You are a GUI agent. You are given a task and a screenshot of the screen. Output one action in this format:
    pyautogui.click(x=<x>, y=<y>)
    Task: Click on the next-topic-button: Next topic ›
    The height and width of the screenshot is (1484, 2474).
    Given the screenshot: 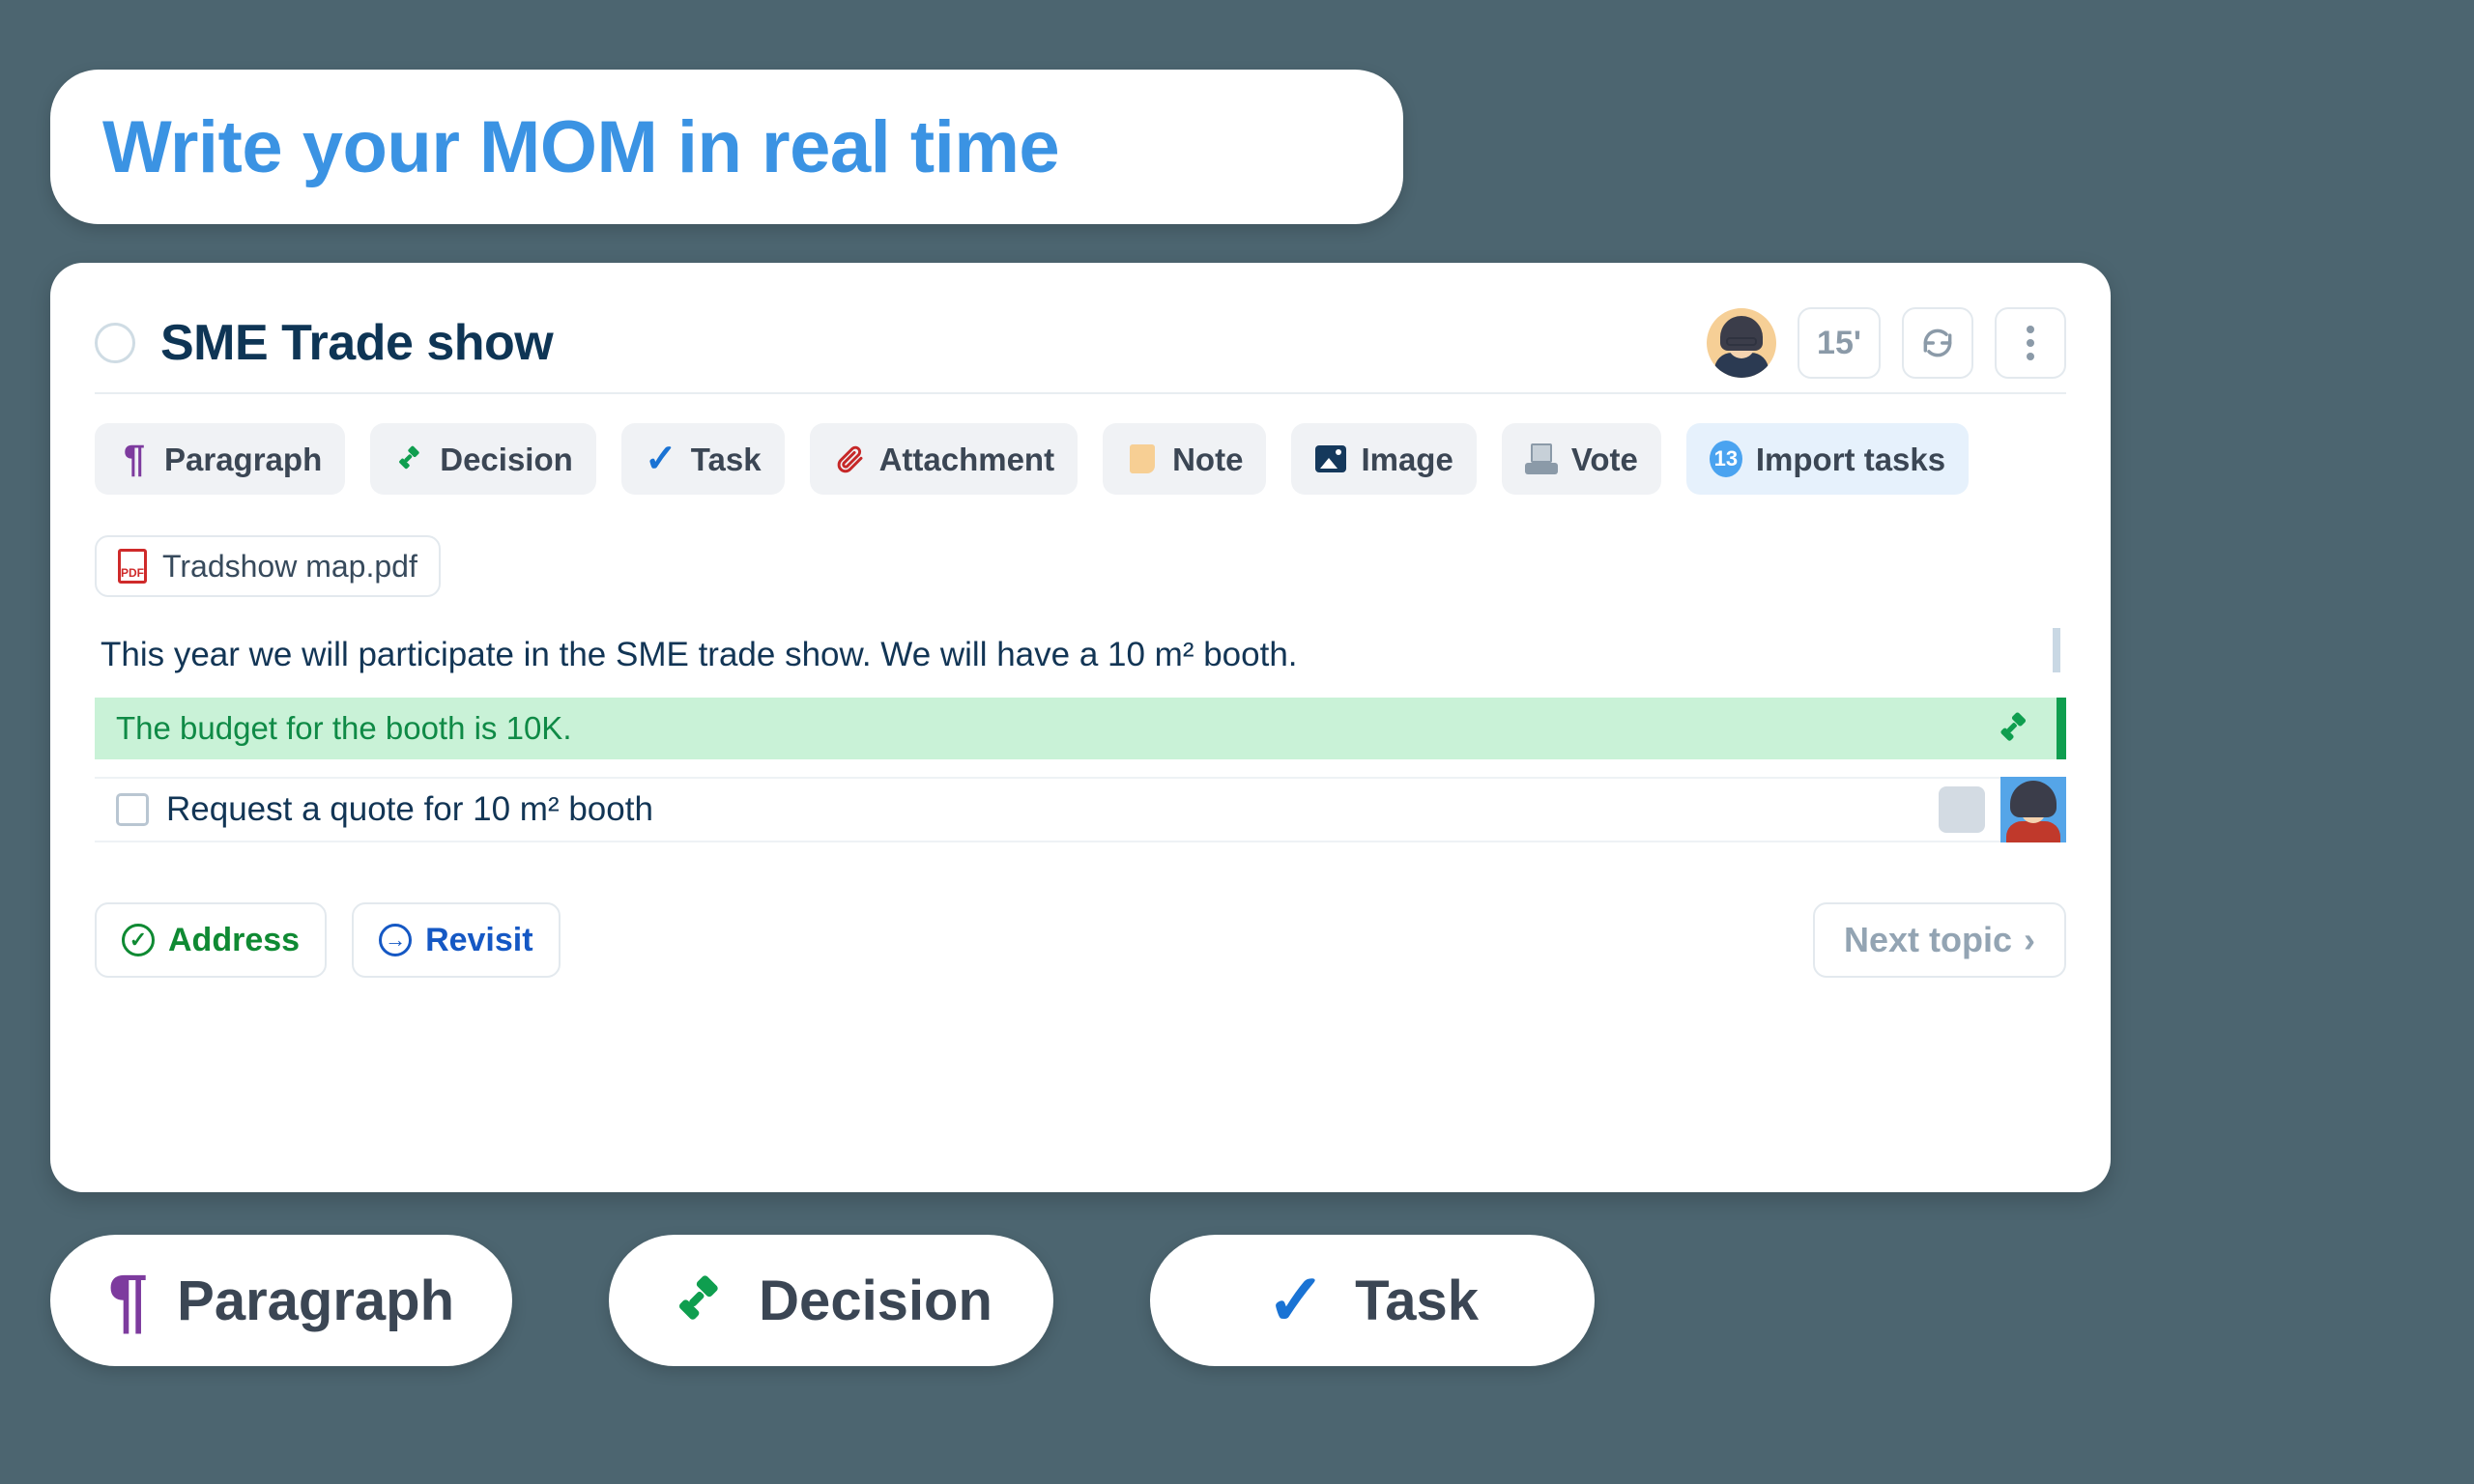 What is the action you would take?
    pyautogui.click(x=1939, y=940)
    